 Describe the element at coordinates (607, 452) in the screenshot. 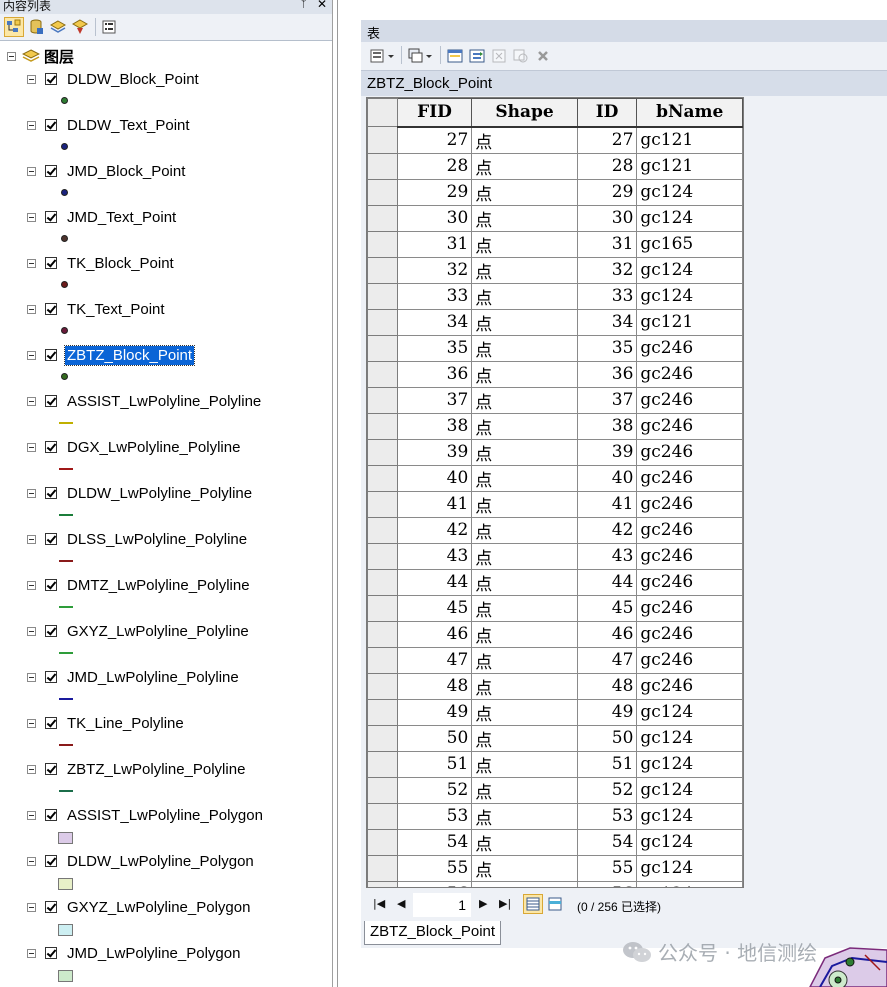

I see `cell-id: 39` at that location.